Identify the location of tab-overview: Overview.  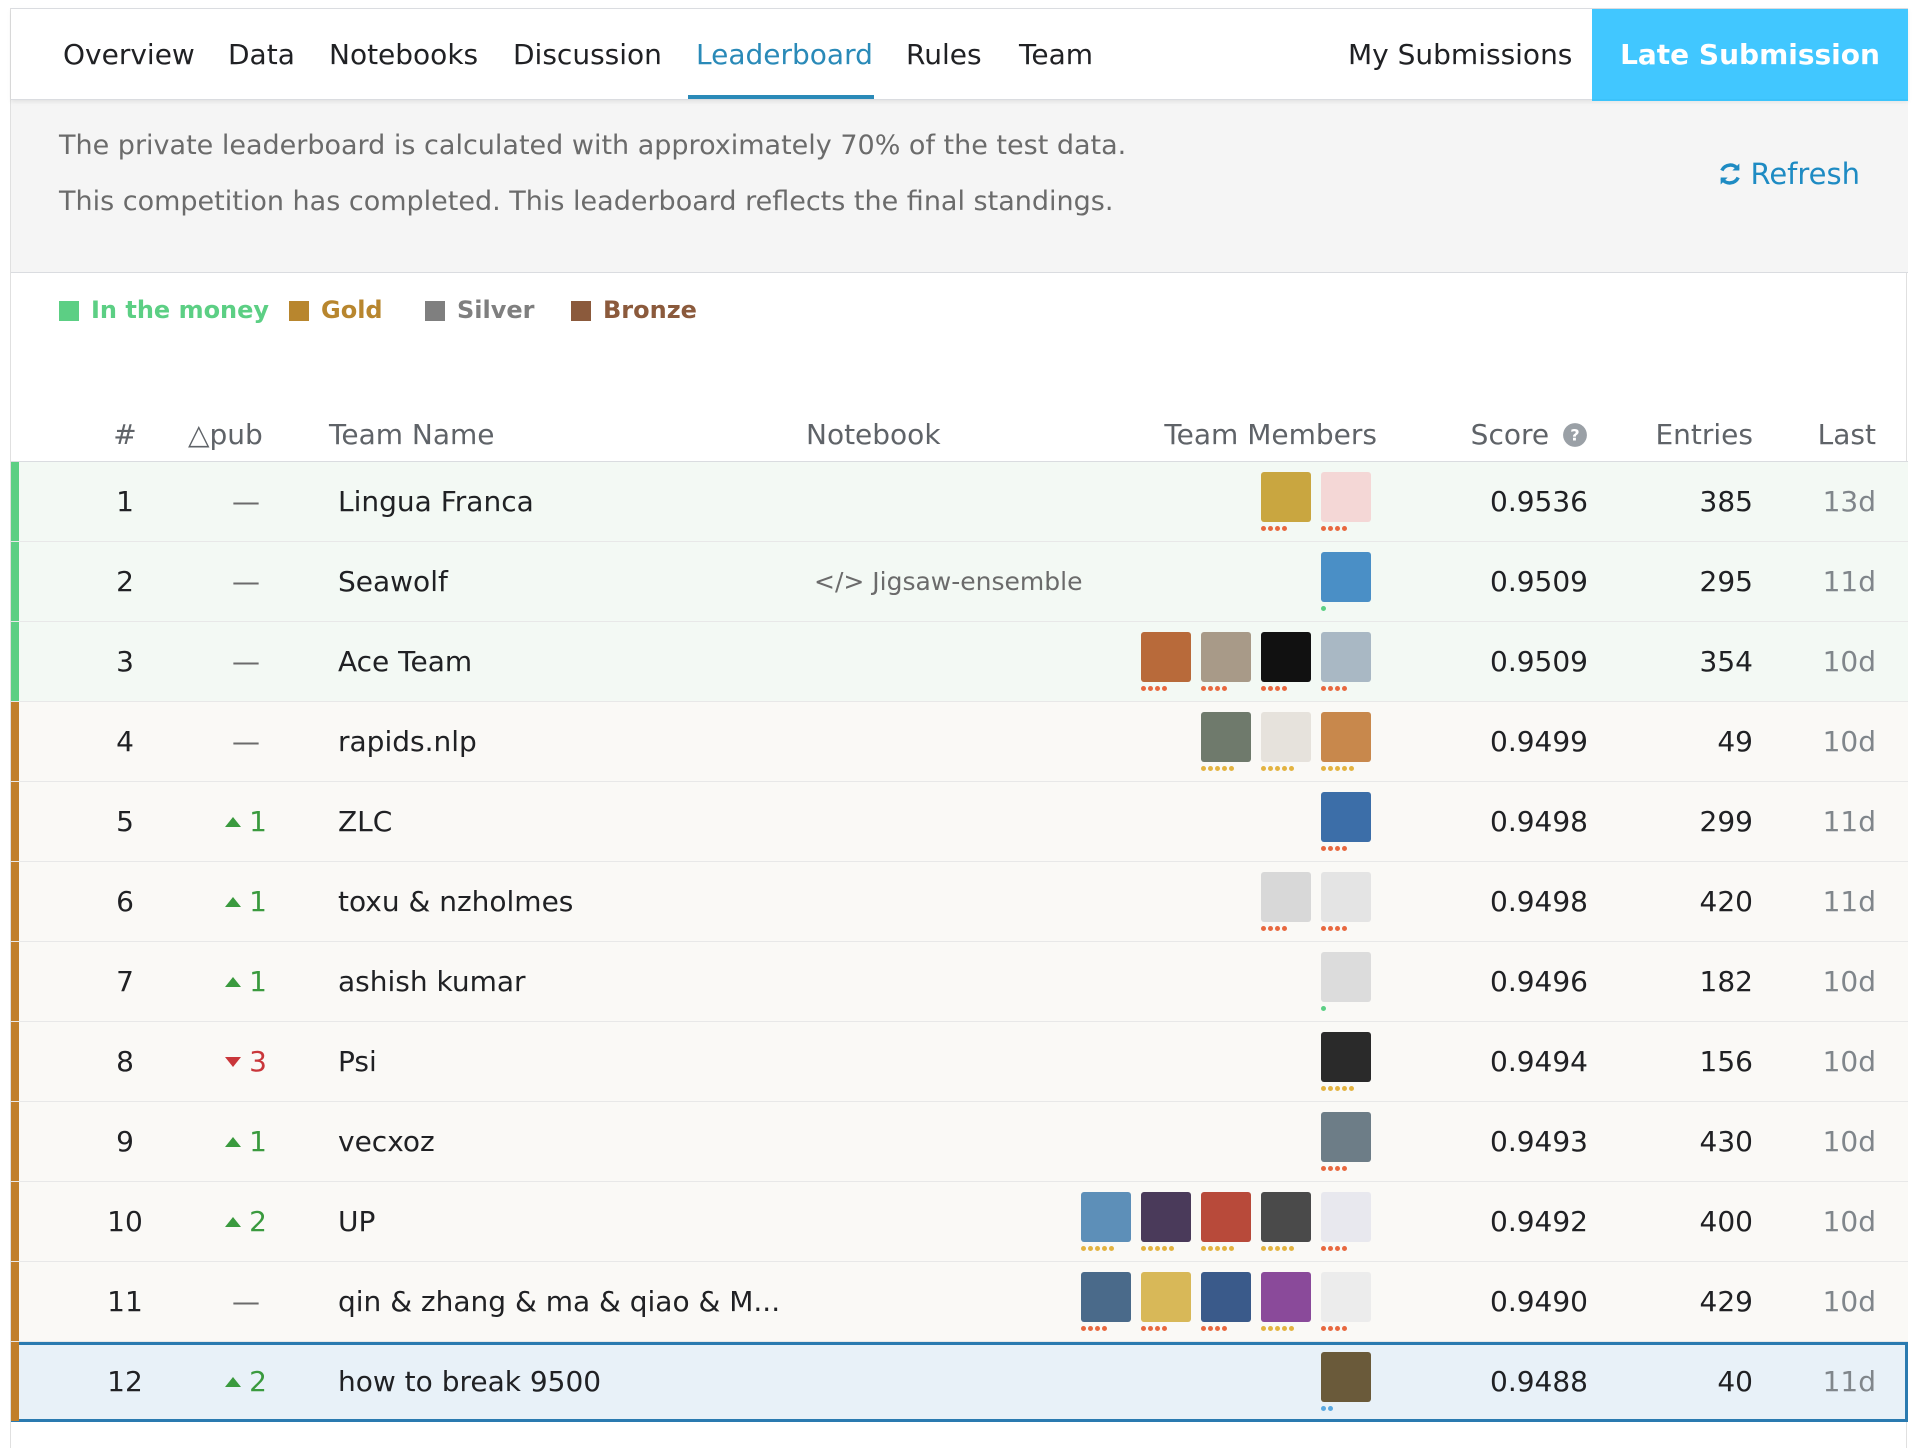
(129, 55).